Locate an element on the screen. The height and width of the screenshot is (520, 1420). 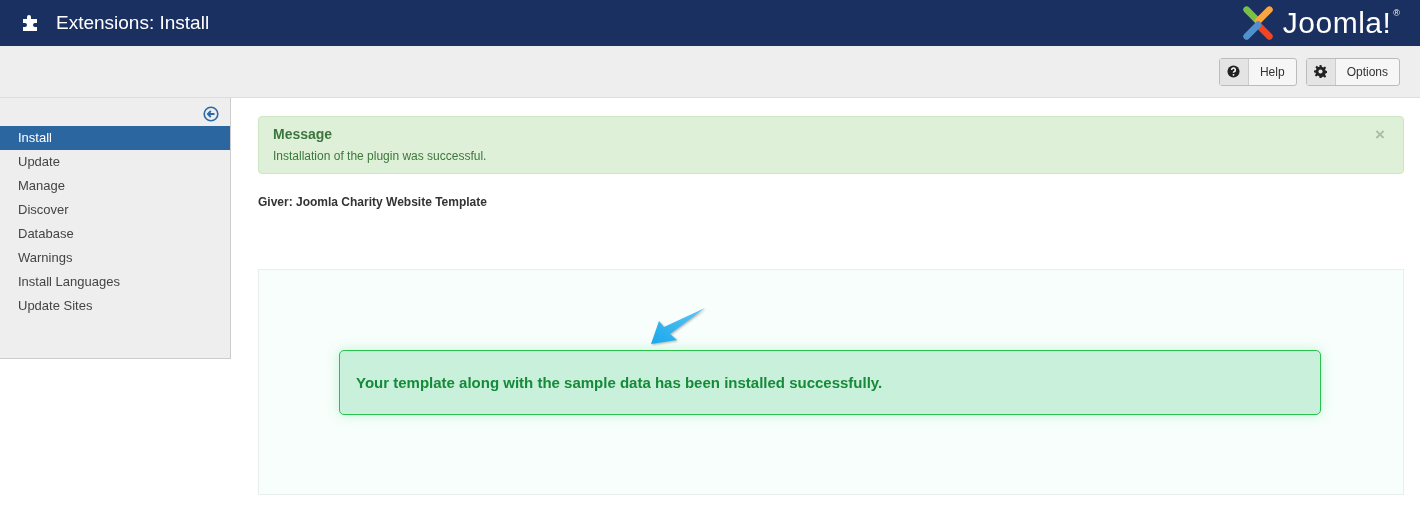
logo-text: Joomla! is located at coordinates (1337, 23).